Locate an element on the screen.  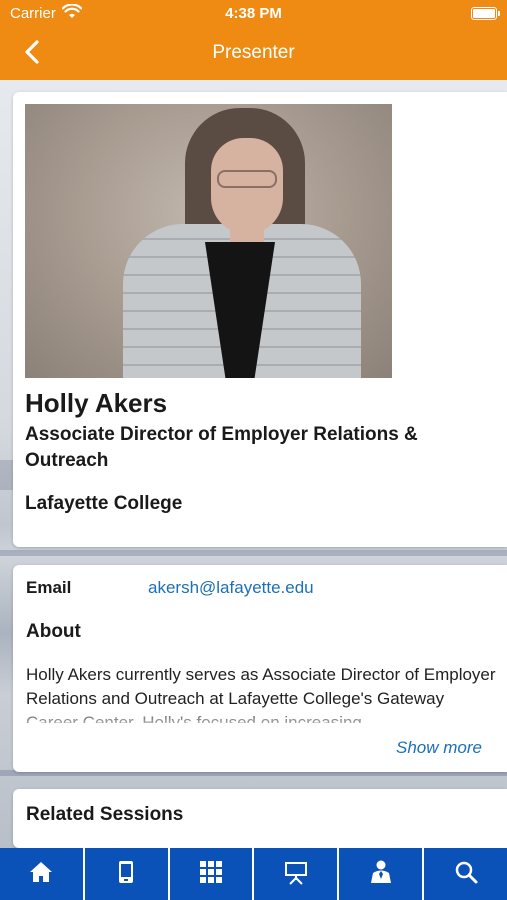
tab-sessions is located at coordinates (297, 874).